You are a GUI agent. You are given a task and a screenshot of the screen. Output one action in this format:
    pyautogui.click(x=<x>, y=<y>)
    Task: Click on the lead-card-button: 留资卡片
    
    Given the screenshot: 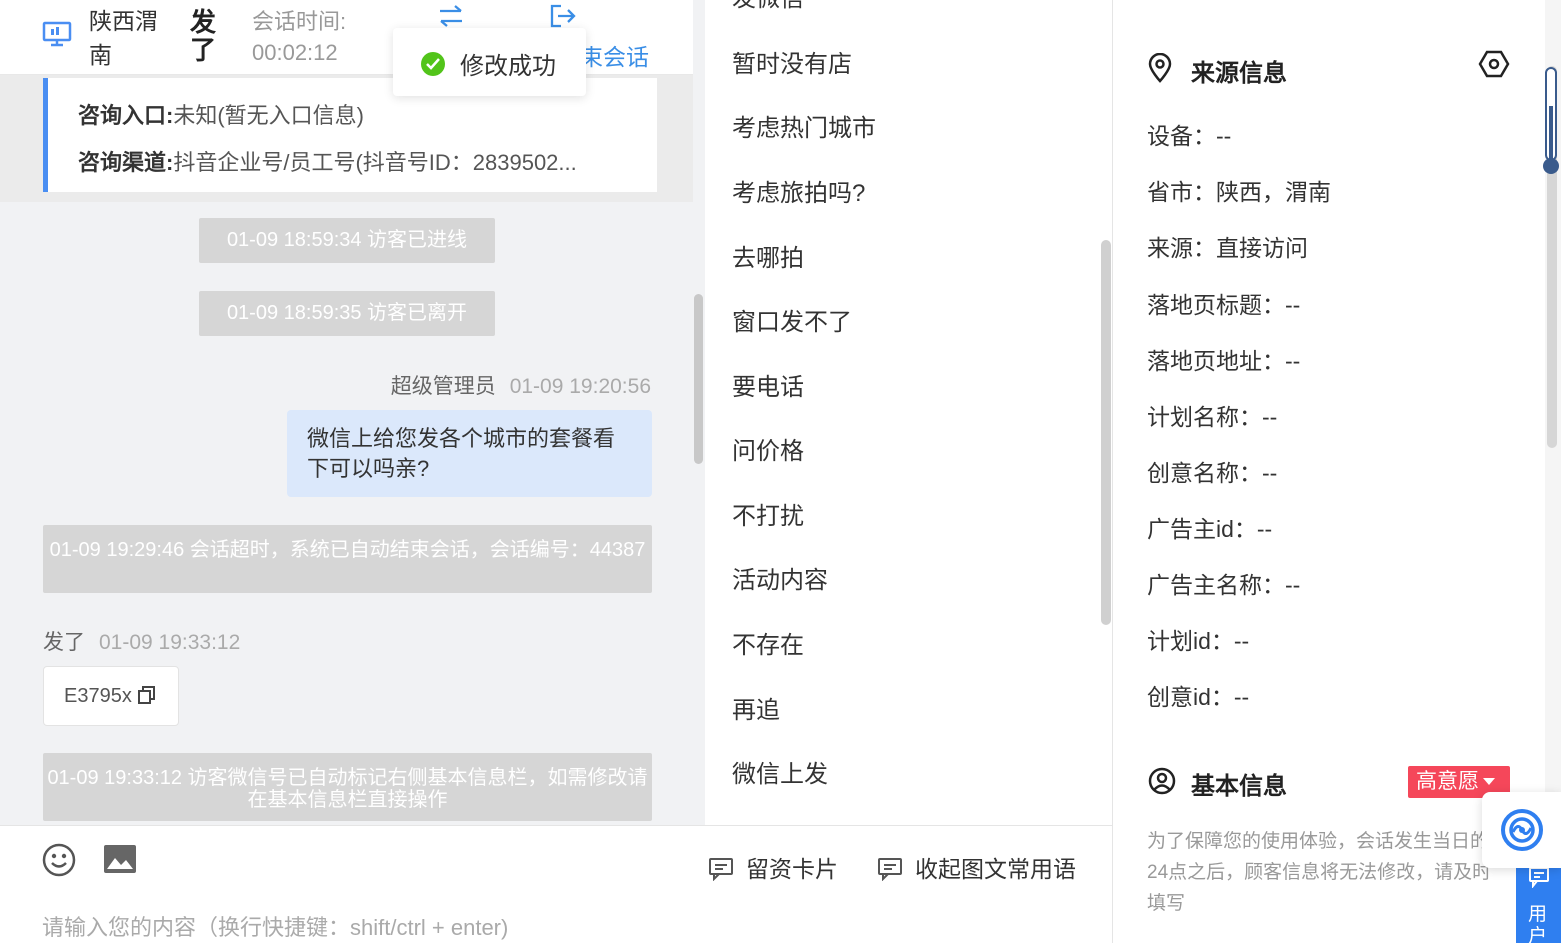 What is the action you would take?
    pyautogui.click(x=773, y=867)
    